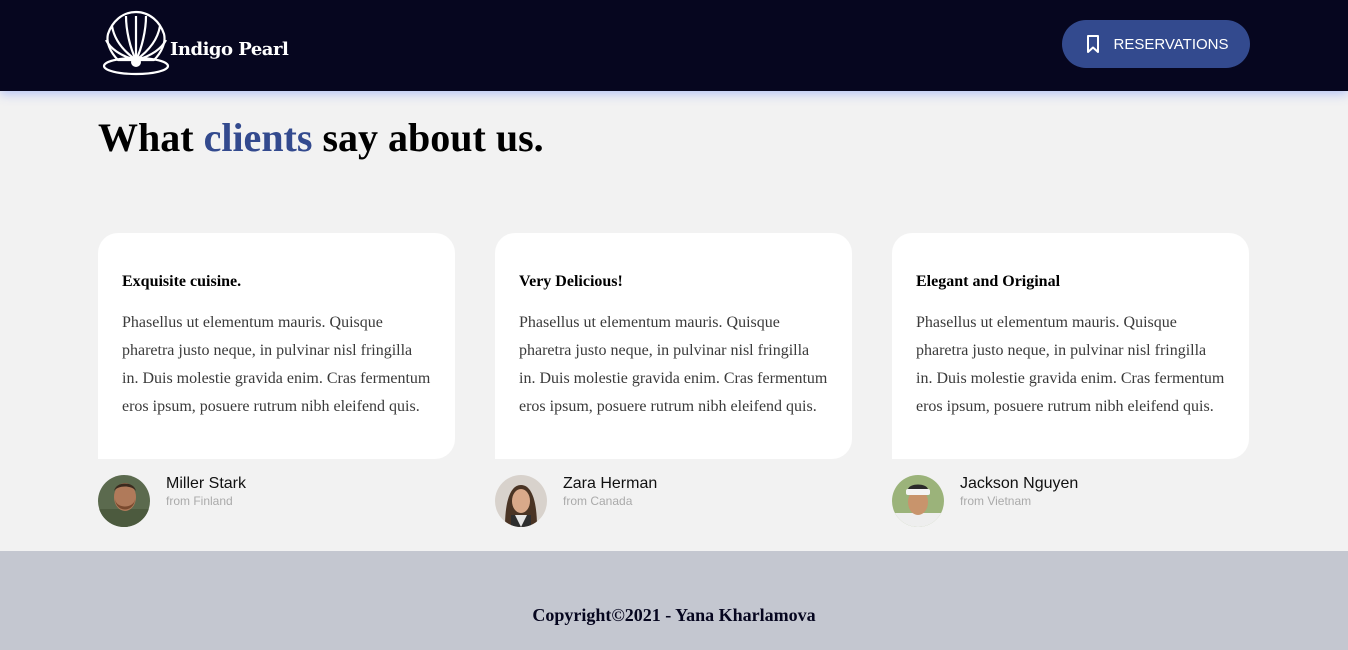  What do you see at coordinates (1171, 44) in the screenshot?
I see `reservations-label: RESERVATIONS` at bounding box center [1171, 44].